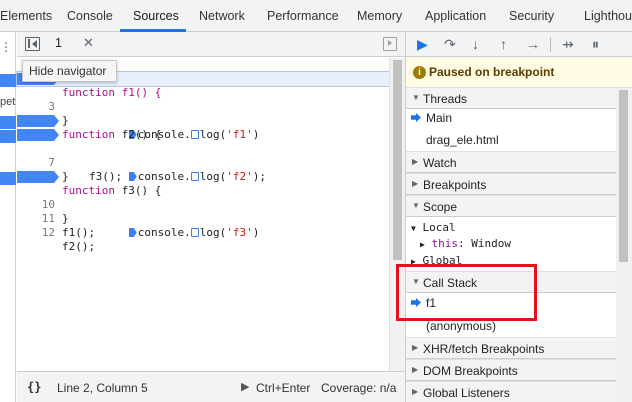 Image resolution: width=632 pixels, height=402 pixels. I want to click on hide-navigator-tooltip: Hide navigator, so click(69, 71).